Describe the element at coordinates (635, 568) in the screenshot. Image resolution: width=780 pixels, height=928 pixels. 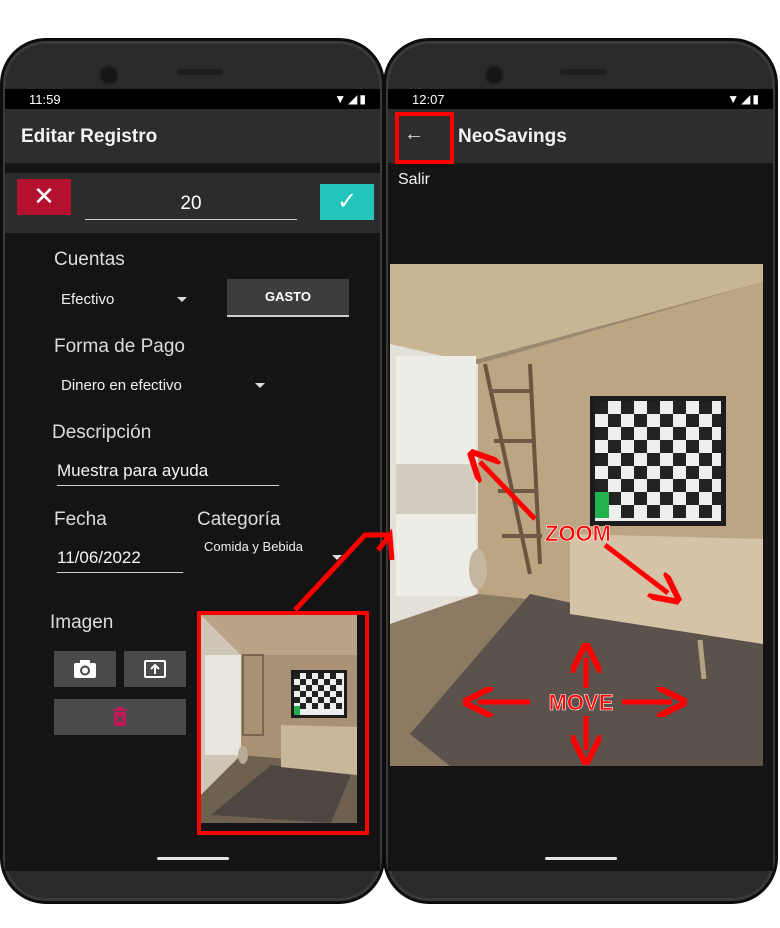
I see `zoom-arrow-out` at that location.